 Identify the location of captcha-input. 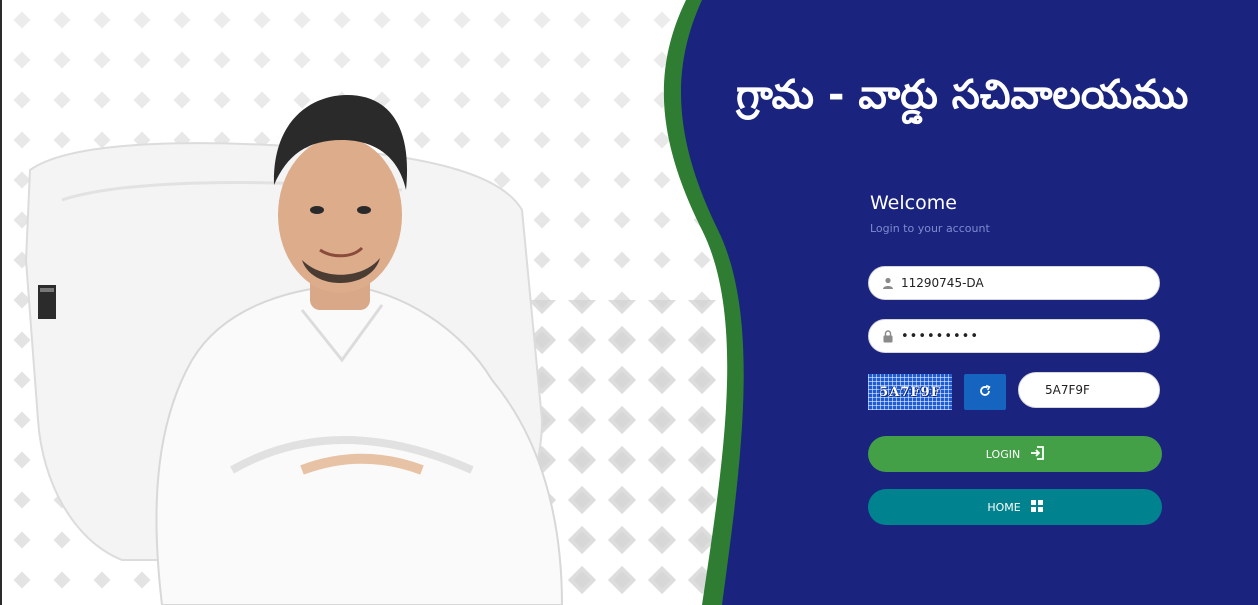
(1095, 390).